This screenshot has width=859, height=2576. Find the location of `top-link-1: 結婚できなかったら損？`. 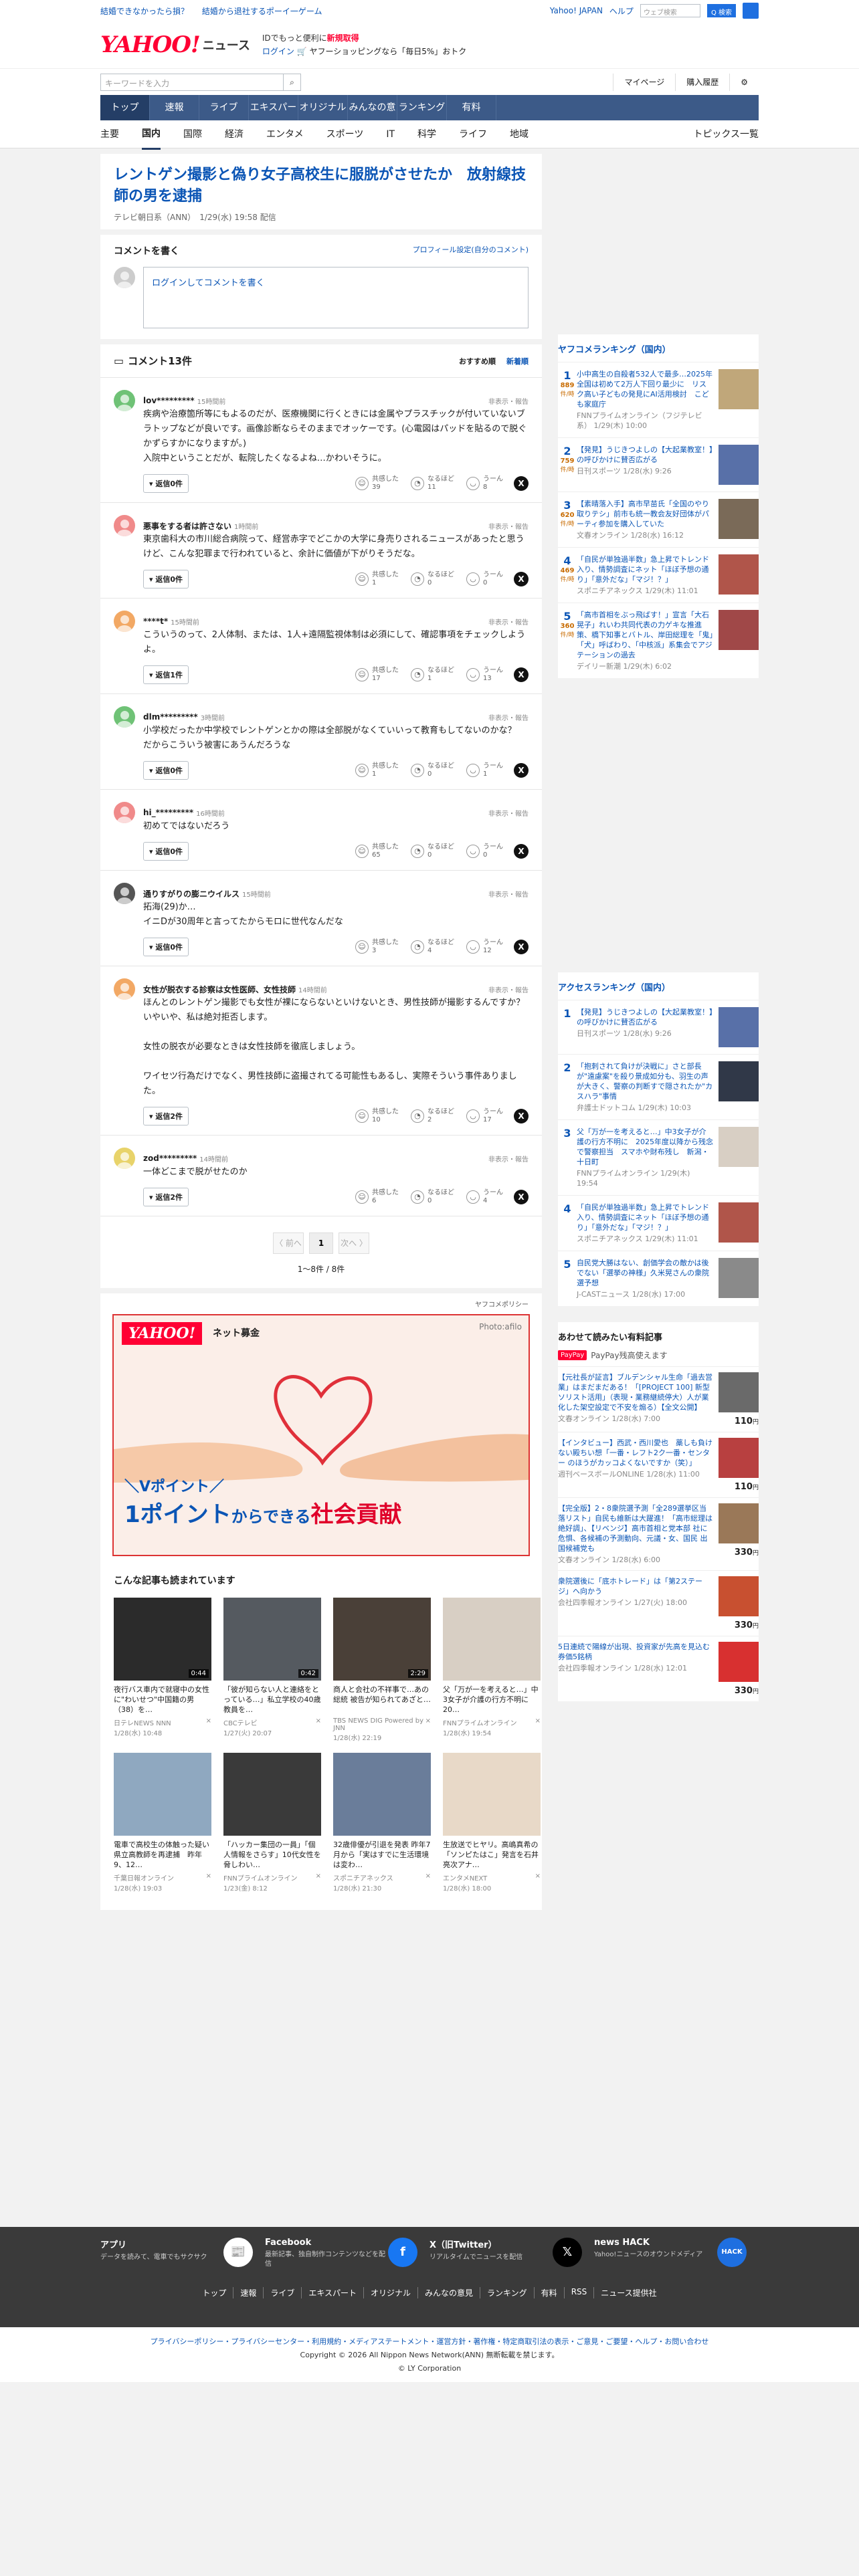

top-link-1: 結婚できなかったら損？ is located at coordinates (144, 12).